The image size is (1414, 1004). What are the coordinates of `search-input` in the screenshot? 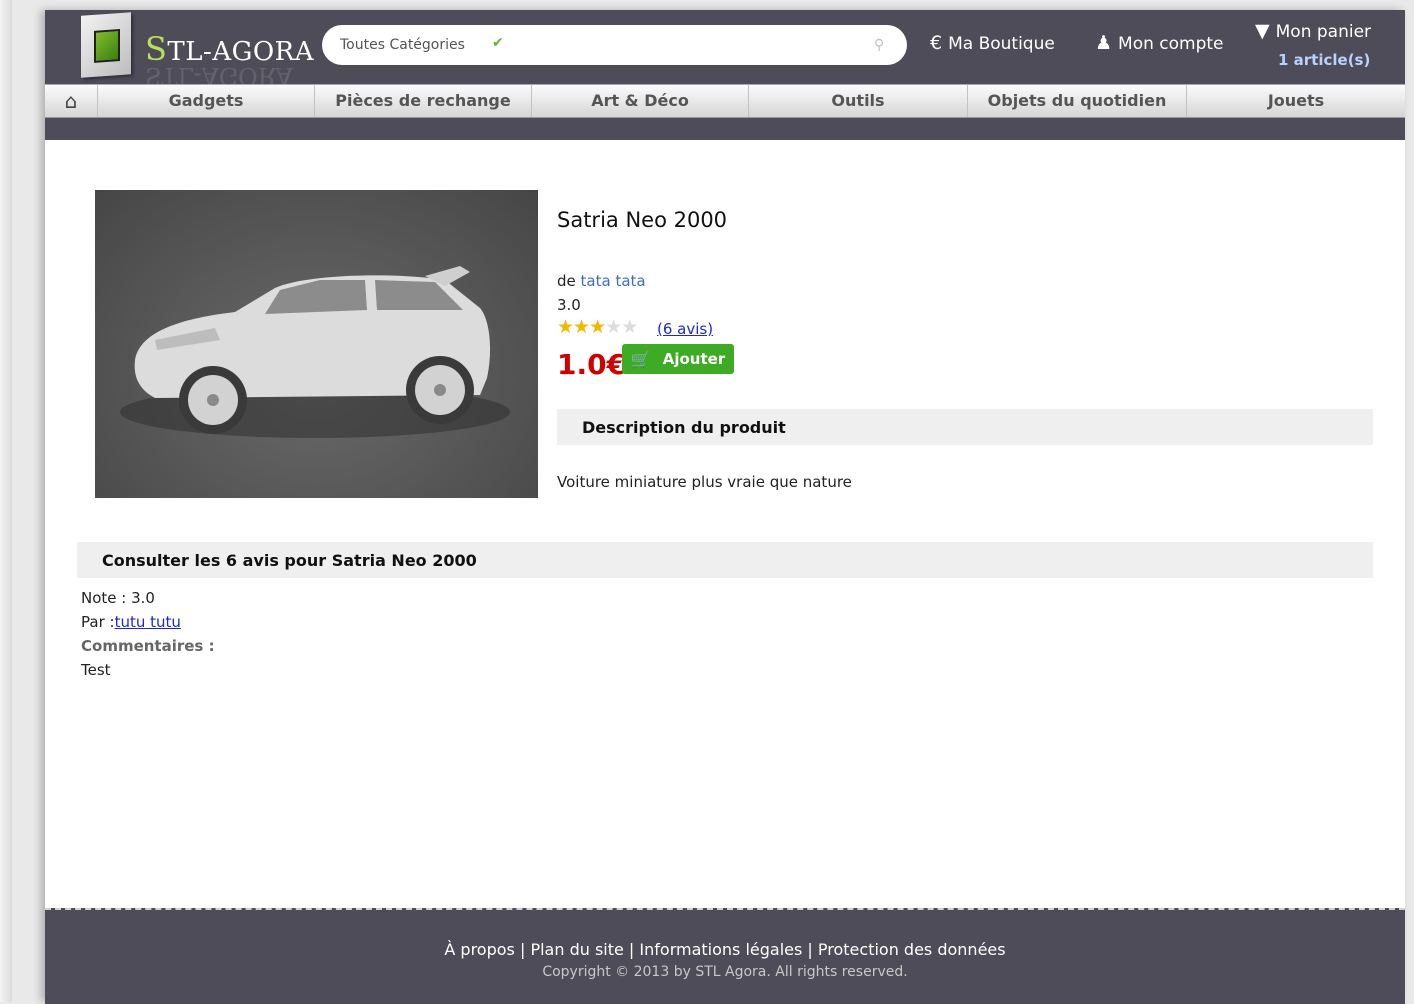 It's located at (694, 46).